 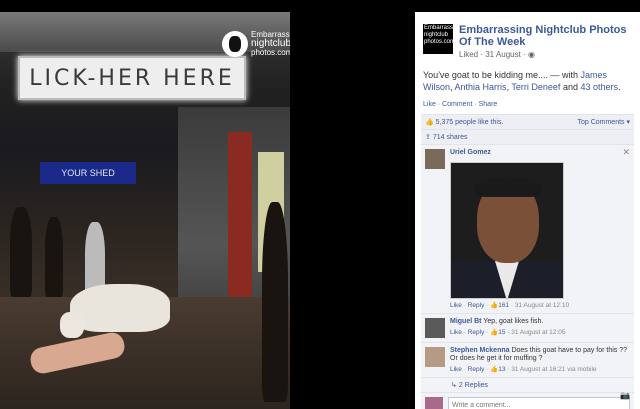 I want to click on caption-text: You've goat to be kidding me.... — with, so click(x=502, y=75).